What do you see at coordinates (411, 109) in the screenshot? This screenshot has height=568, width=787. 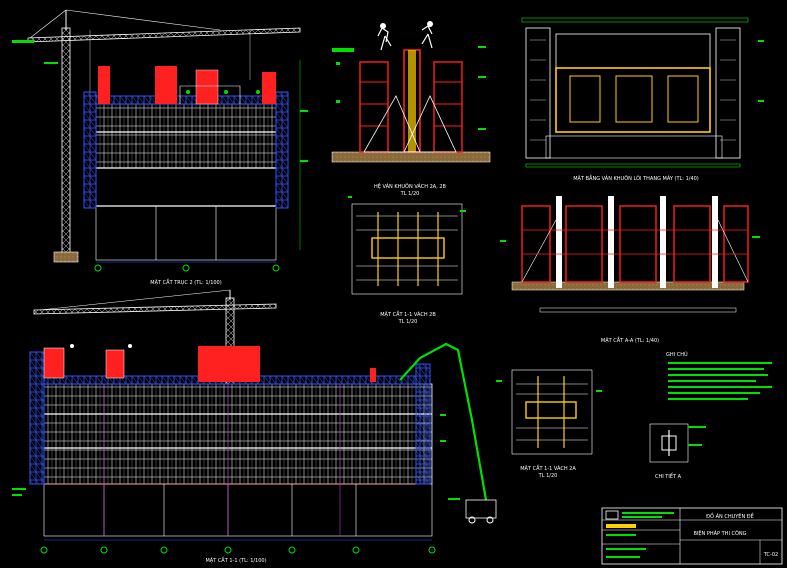 I see `view-wall-formwork: HỆ VÁN KHUÔN VÁCH 2A, 2B TL 1/20` at bounding box center [411, 109].